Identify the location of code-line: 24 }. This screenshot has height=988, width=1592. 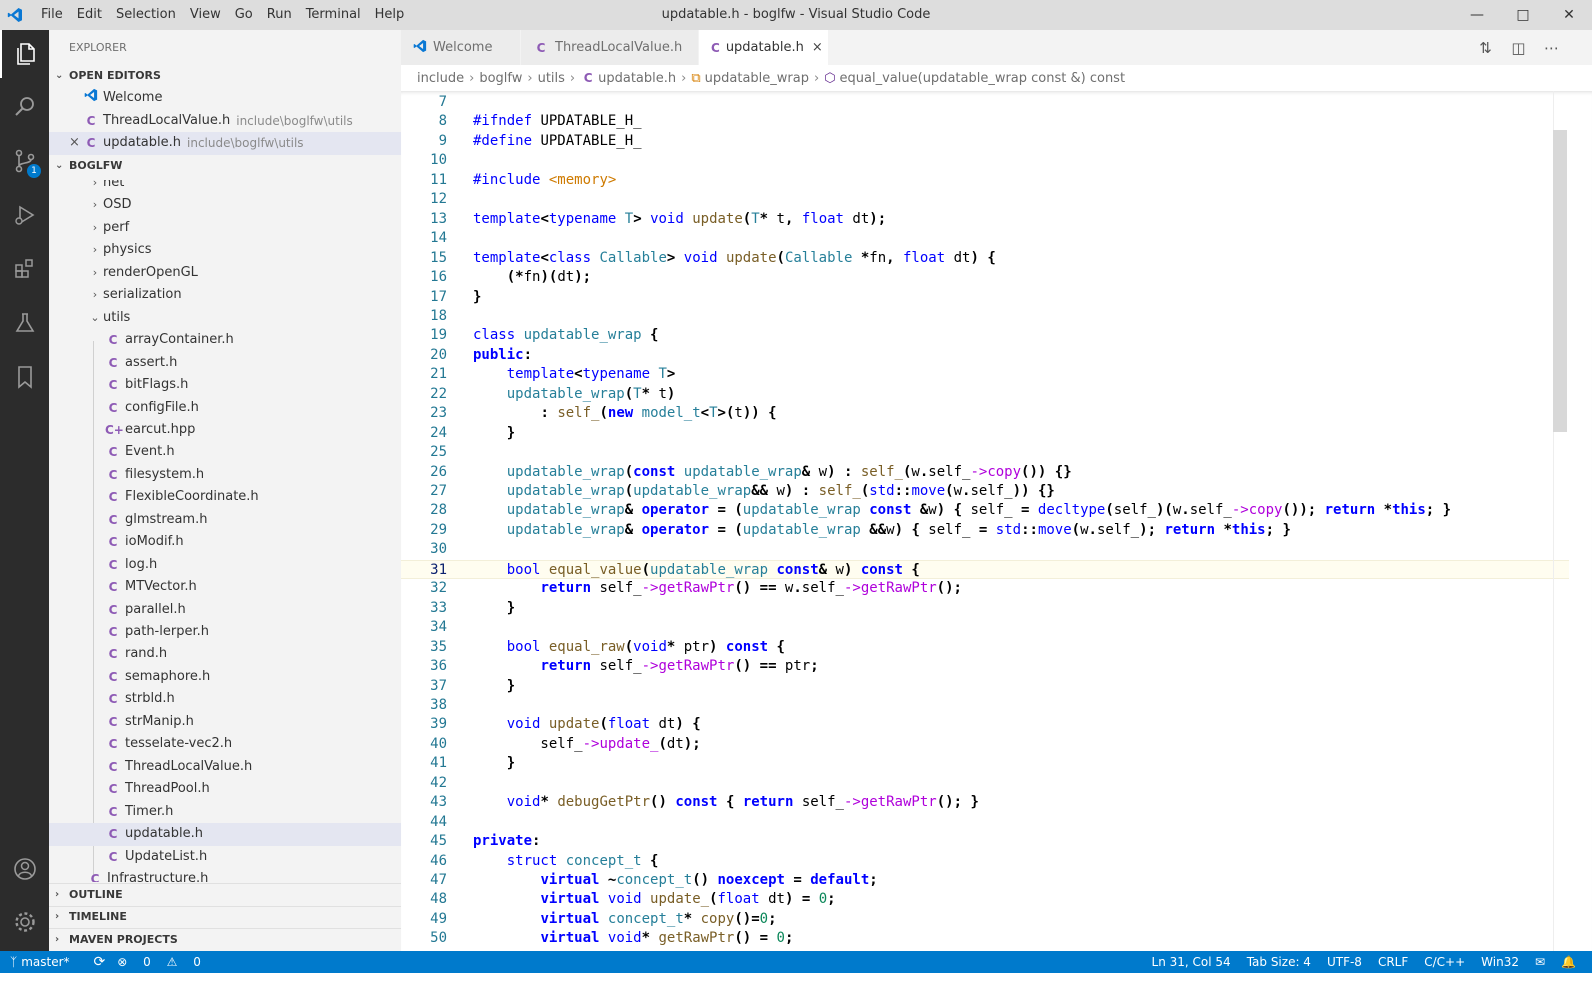
(985, 433).